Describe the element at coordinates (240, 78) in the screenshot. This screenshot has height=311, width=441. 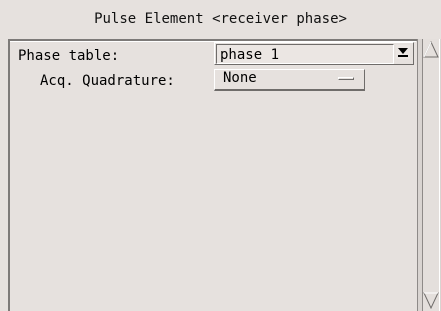
I see `acq-quadrature-value: None` at that location.